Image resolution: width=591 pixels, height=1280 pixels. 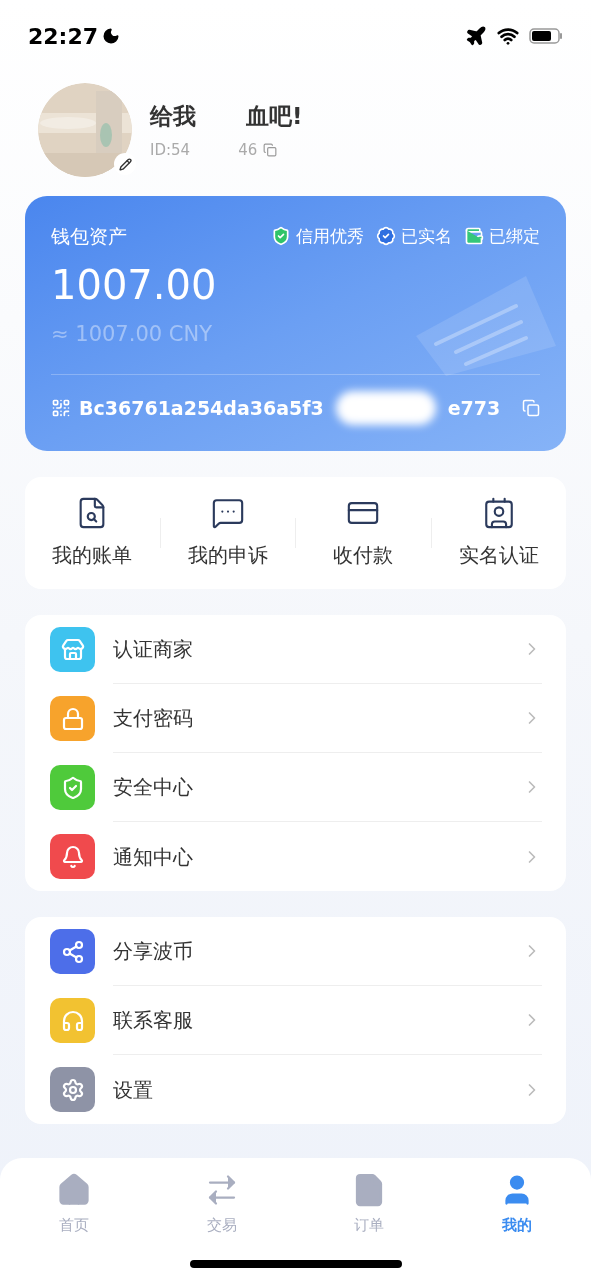 What do you see at coordinates (426, 236) in the screenshot?
I see `status-badge-label: 已实名` at bounding box center [426, 236].